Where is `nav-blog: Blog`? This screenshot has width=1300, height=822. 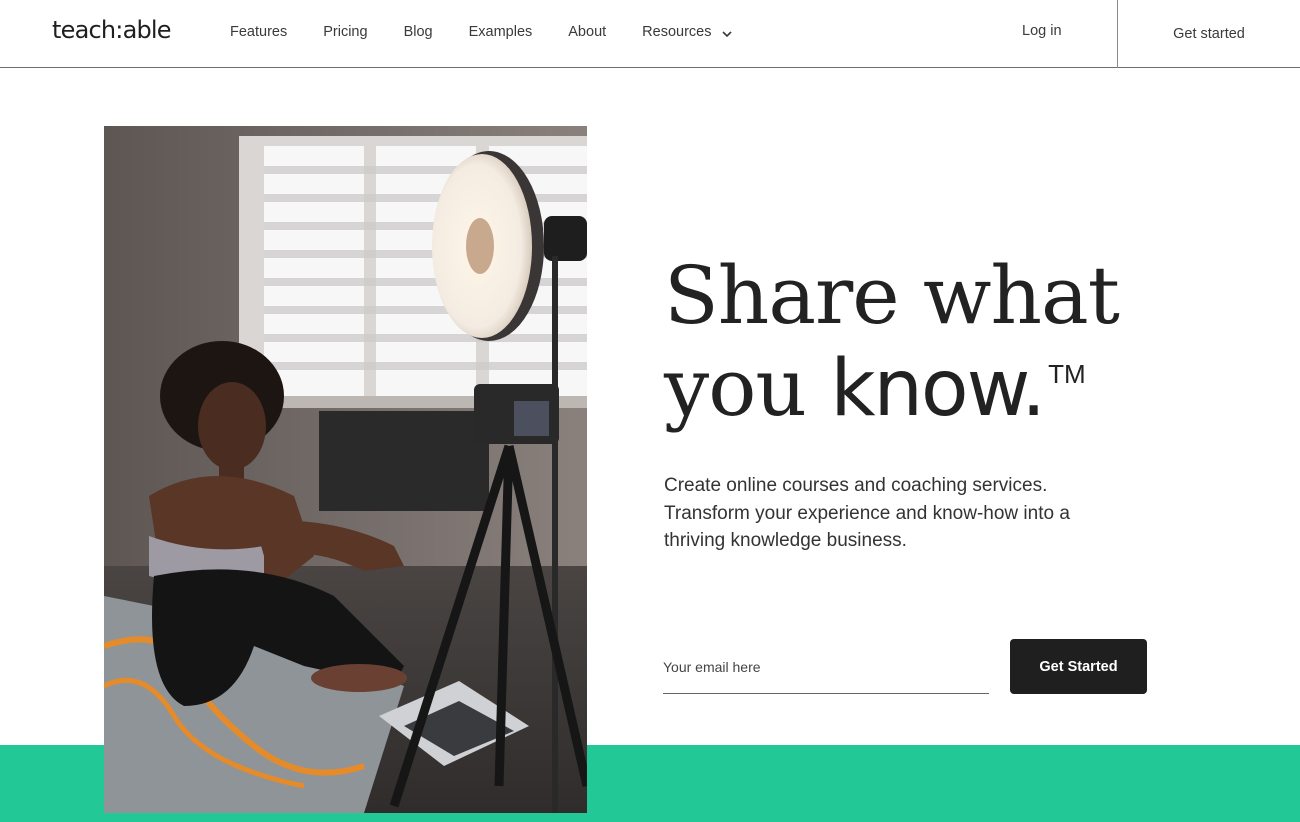
nav-blog: Blog is located at coordinates (418, 32).